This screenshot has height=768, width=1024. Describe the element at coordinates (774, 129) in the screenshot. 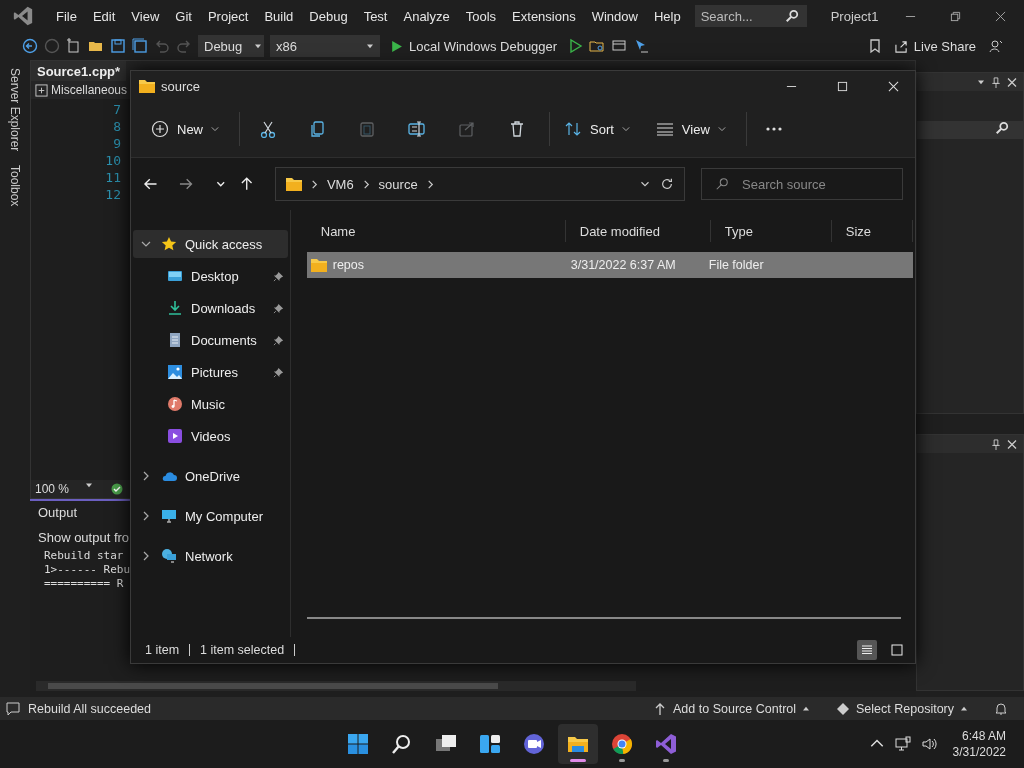

I see `more-icon` at that location.